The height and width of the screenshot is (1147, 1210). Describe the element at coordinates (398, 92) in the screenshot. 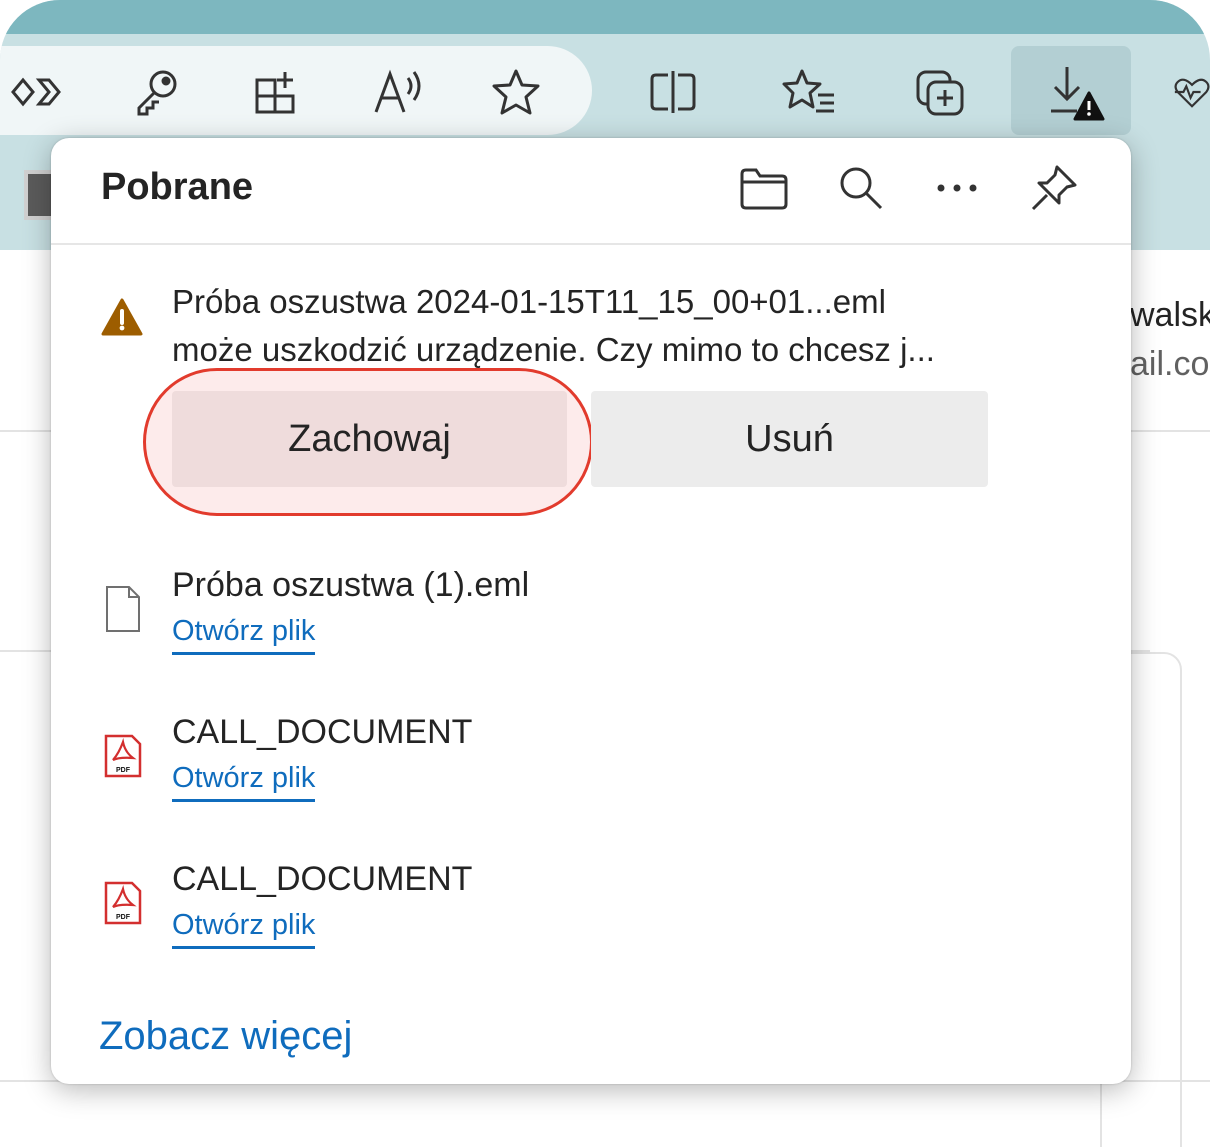

I see `read-aloud-icon` at that location.